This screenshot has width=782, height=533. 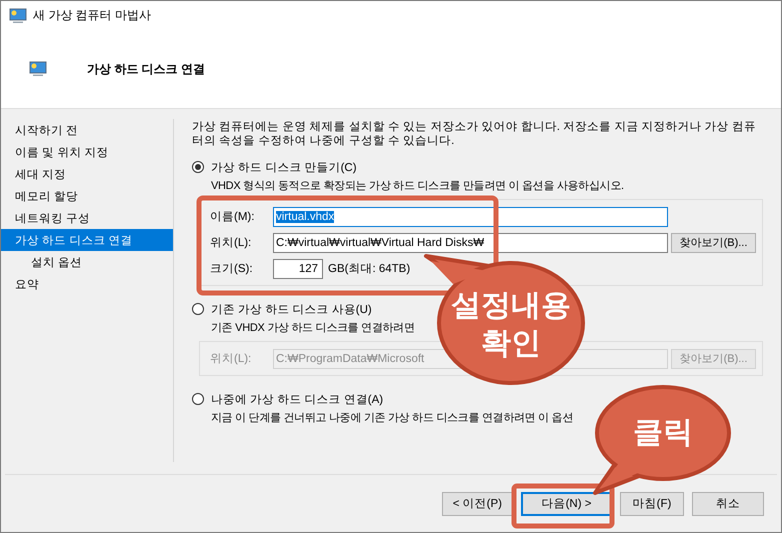 I want to click on input-field: 127, so click(x=298, y=268).